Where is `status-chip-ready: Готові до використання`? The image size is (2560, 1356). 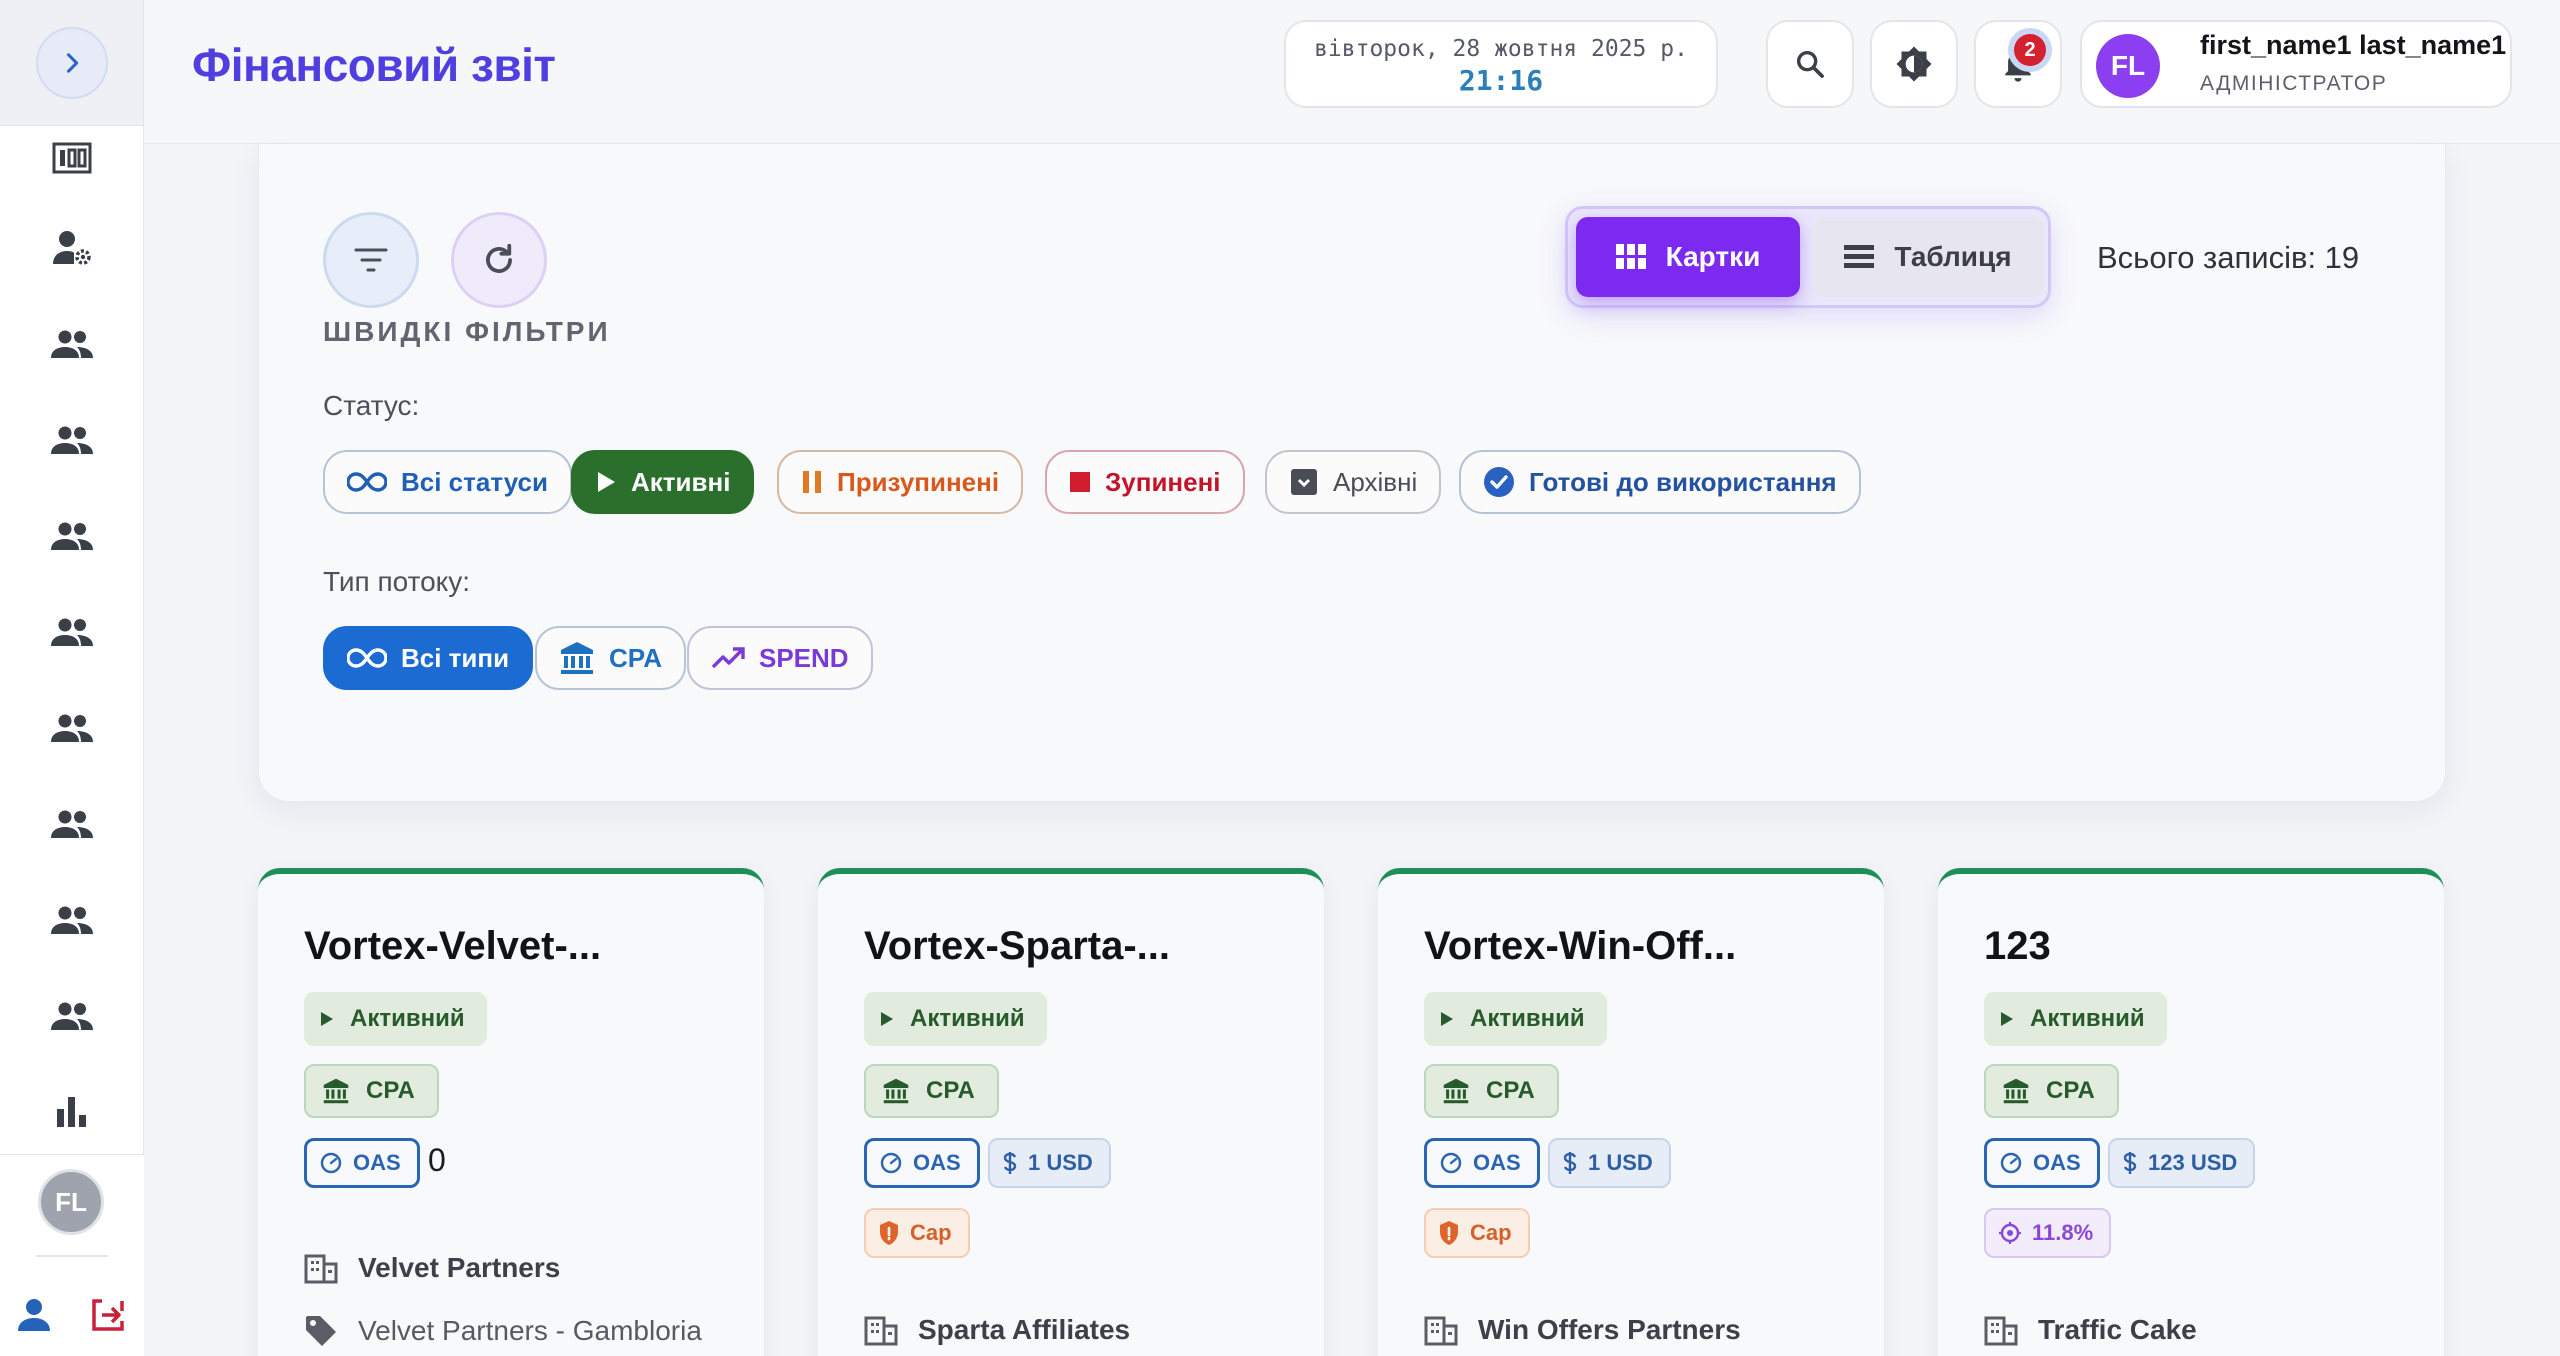
status-chip-ready: Готові до використання is located at coordinates (1660, 482).